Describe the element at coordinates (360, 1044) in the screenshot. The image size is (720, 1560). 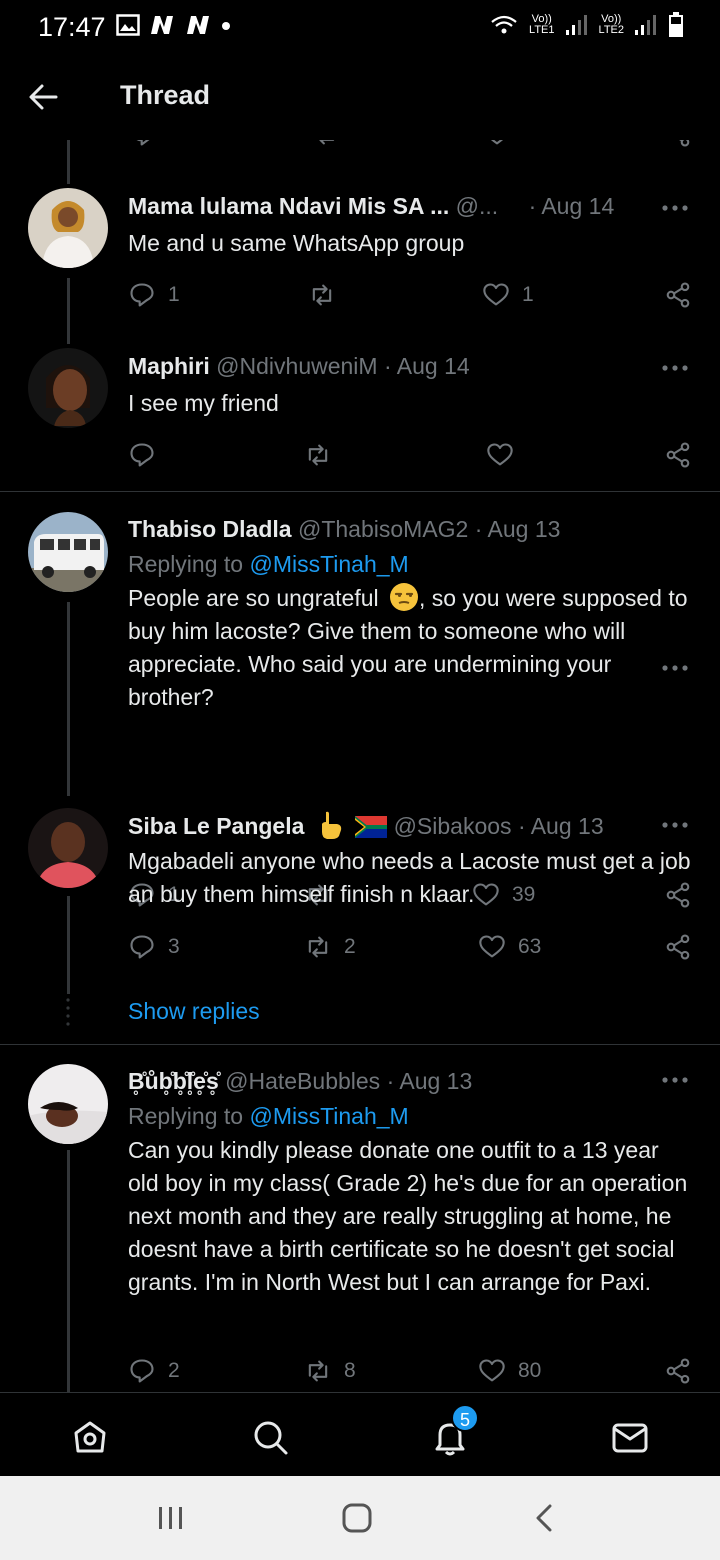
I see `thread-divider` at that location.